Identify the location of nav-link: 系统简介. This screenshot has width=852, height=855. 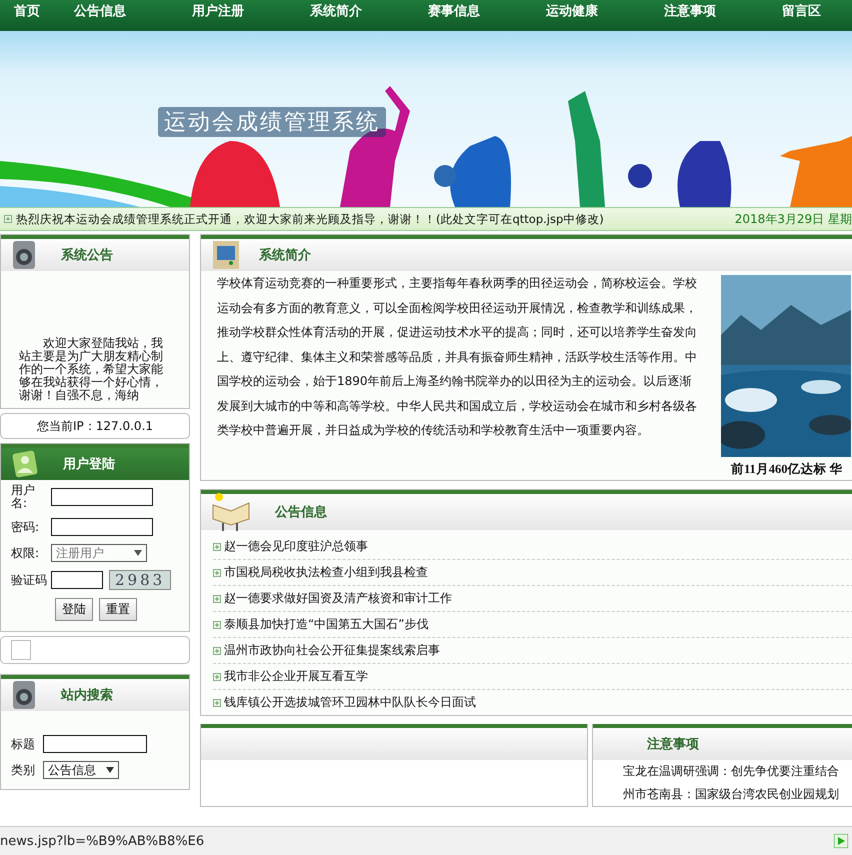
(336, 10).